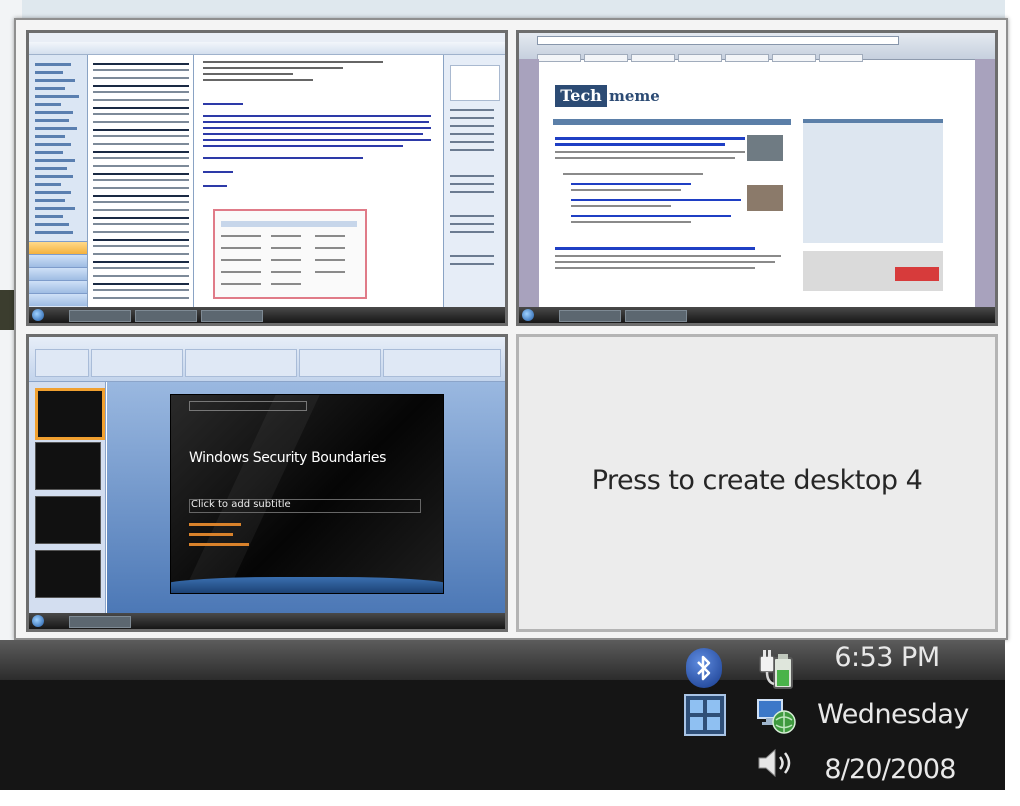  What do you see at coordinates (241, 504) in the screenshot?
I see `slide-subtitle-placeholder: Click to add subtitle` at bounding box center [241, 504].